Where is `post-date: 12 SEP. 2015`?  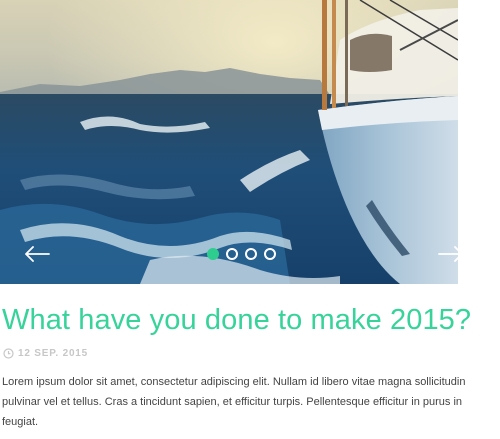 post-date: 12 SEP. 2015 is located at coordinates (53, 353).